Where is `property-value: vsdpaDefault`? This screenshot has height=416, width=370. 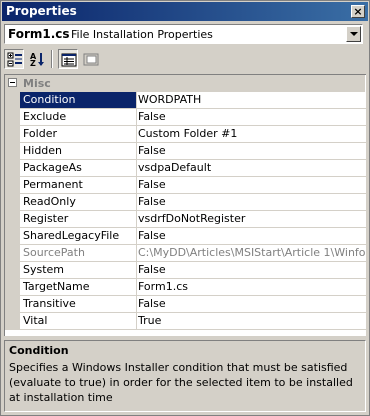
property-value: vsdpaDefault is located at coordinates (250, 168).